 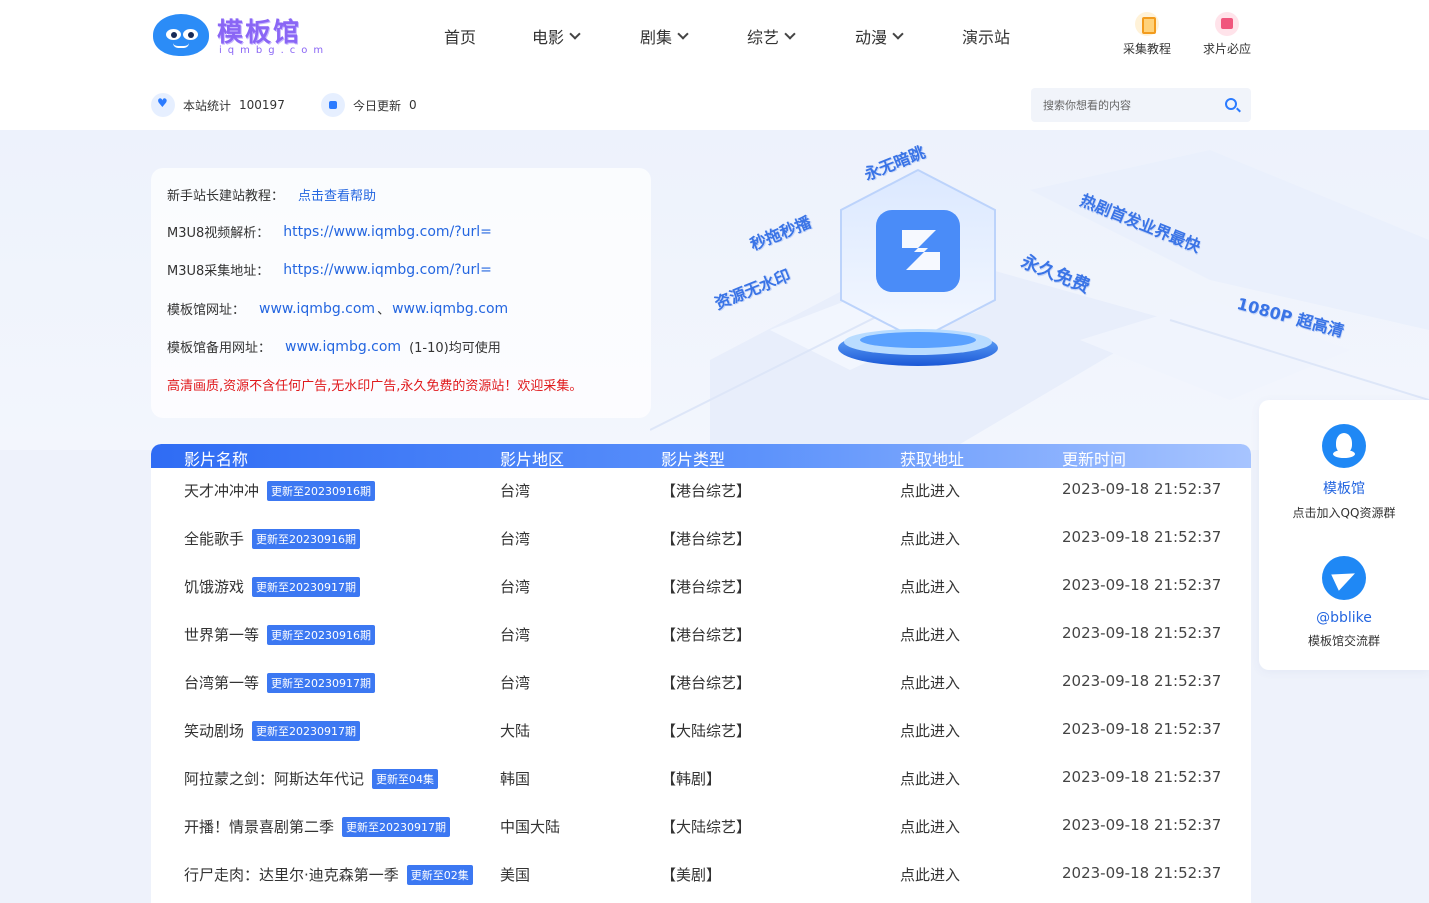 What do you see at coordinates (1344, 489) in the screenshot?
I see `side-name: 模板馆` at bounding box center [1344, 489].